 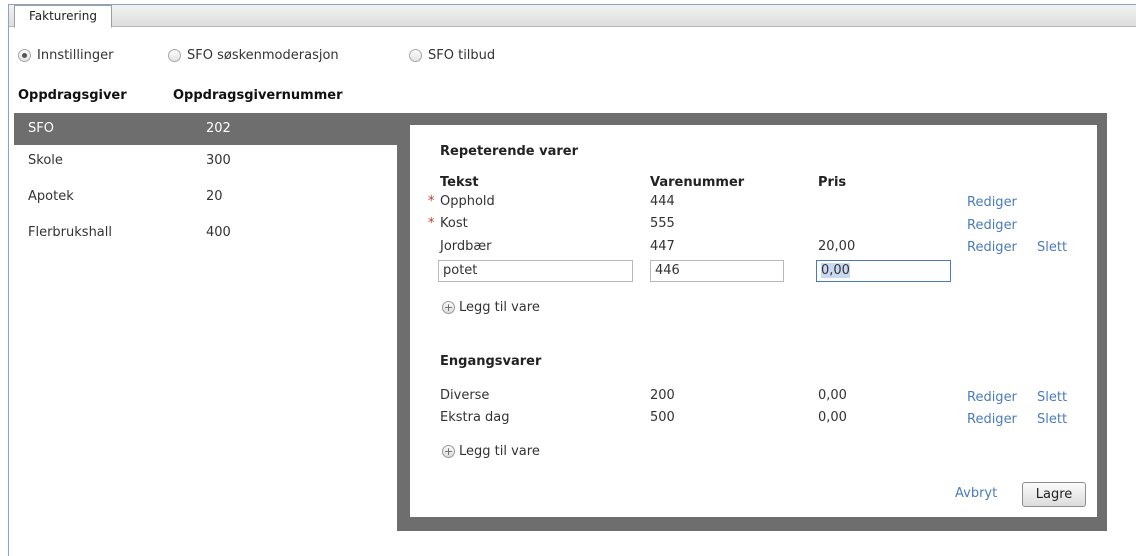 I want to click on section-title-recurring: Repeterende varer, so click(x=509, y=151).